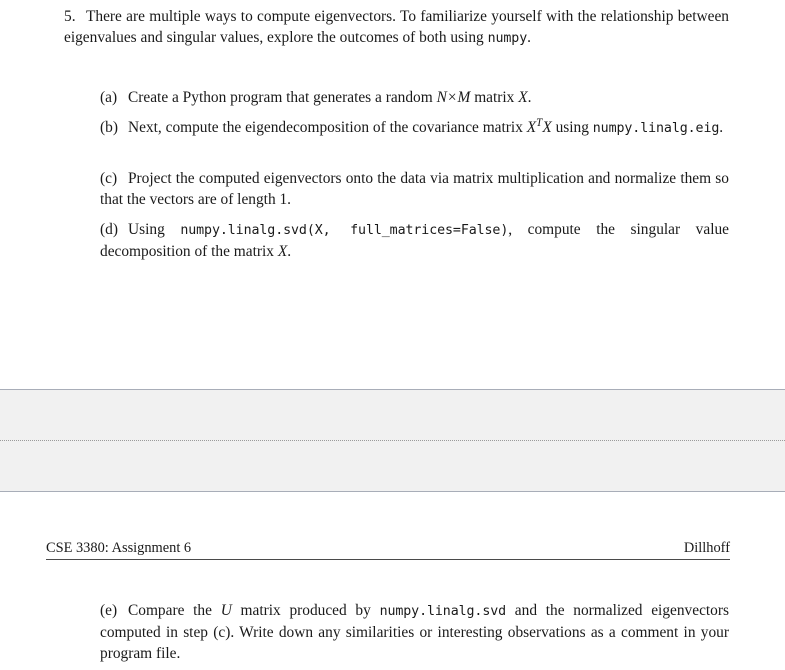 The image size is (785, 670). What do you see at coordinates (572, 127) in the screenshot?
I see `subitem-b-text-2: using` at bounding box center [572, 127].